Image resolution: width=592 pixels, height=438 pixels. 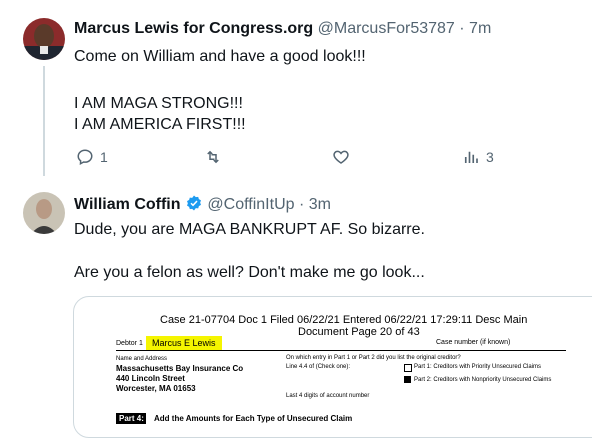 I want to click on heart-icon, so click(x=341, y=157).